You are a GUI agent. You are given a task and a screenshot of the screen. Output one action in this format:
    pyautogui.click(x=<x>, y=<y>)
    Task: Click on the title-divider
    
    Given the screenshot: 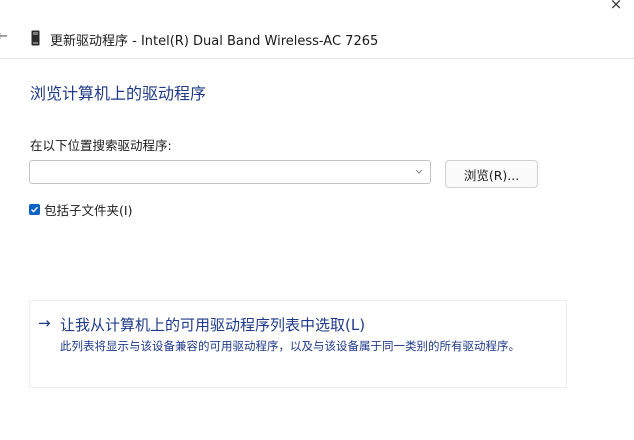 What is the action you would take?
    pyautogui.click(x=317, y=58)
    